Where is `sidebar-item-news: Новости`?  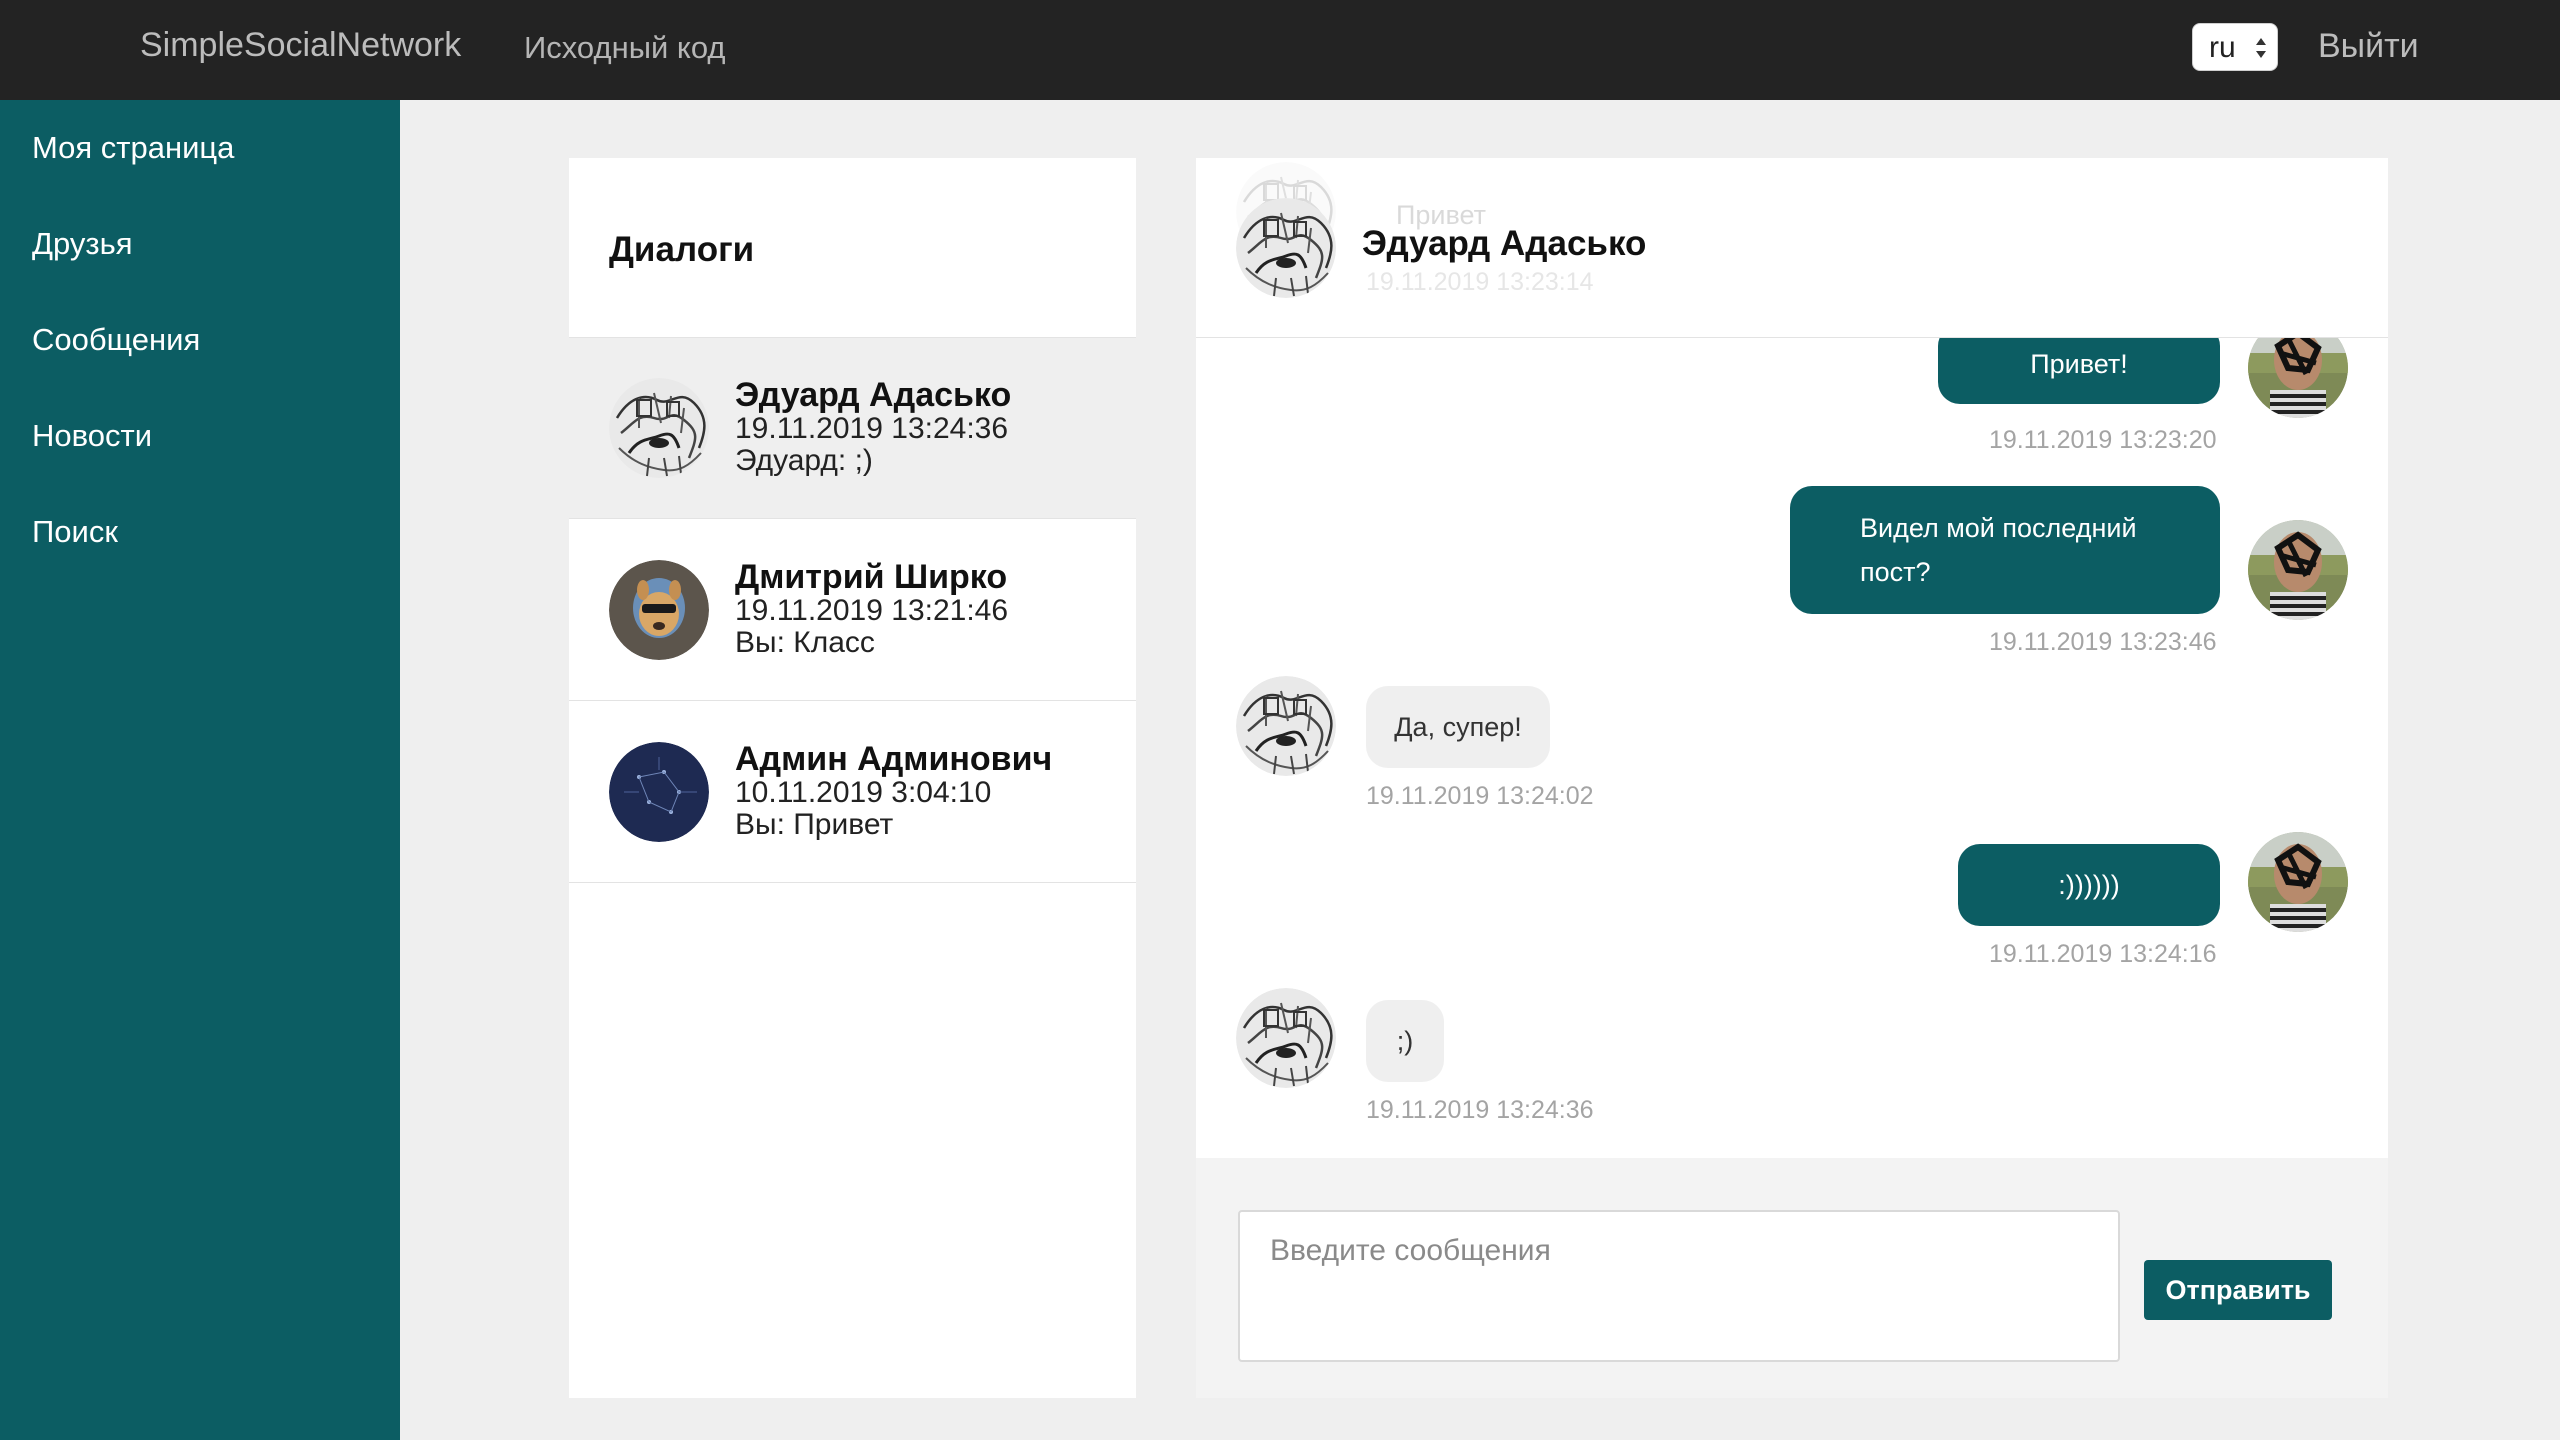 sidebar-item-news: Новости is located at coordinates (92, 436).